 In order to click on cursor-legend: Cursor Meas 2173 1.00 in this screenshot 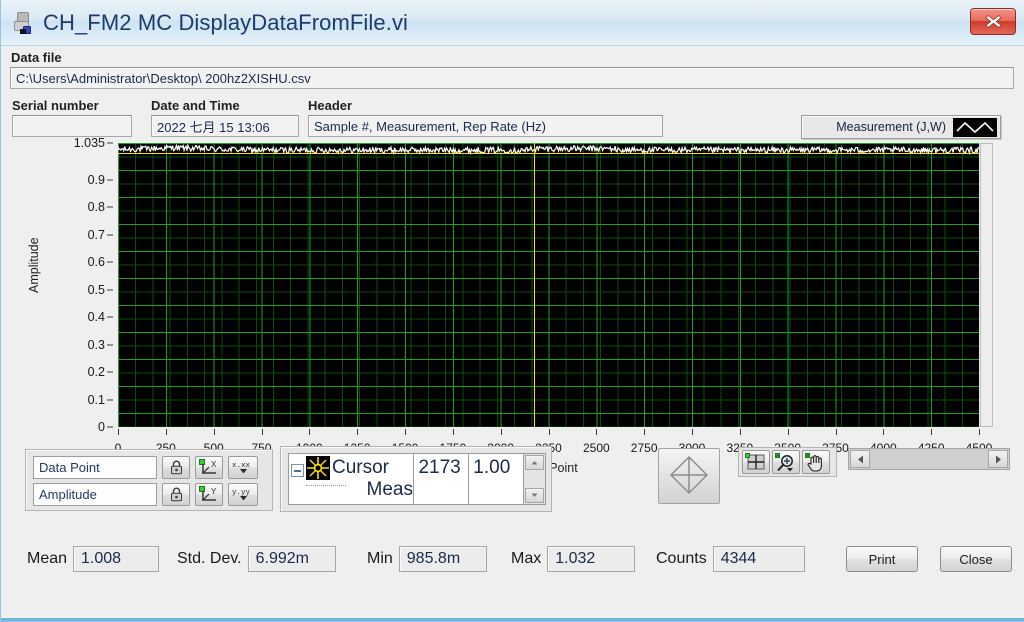, I will do `click(416, 479)`.